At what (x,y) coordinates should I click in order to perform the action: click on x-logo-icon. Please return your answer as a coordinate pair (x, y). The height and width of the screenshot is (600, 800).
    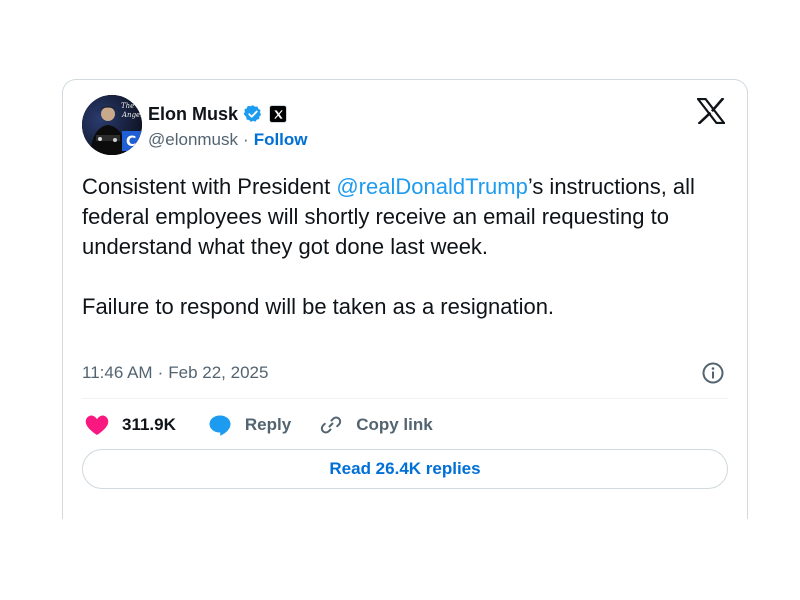
    Looking at the image, I should click on (711, 111).